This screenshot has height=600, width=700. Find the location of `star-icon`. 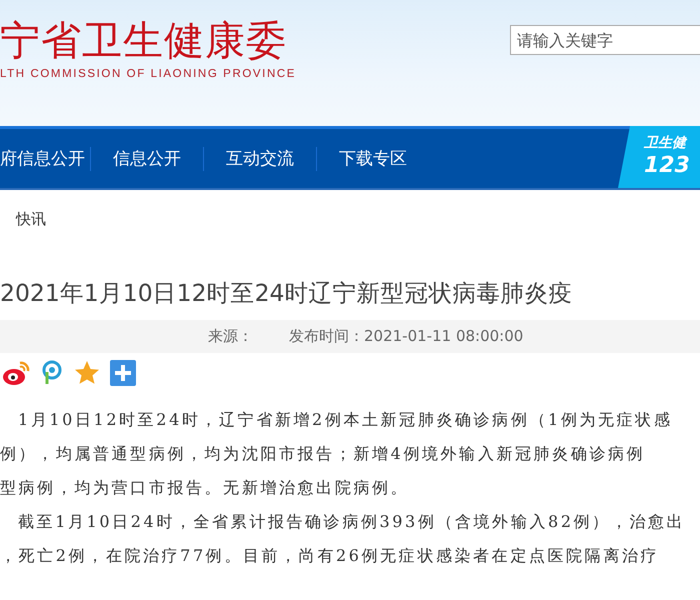

star-icon is located at coordinates (87, 373).